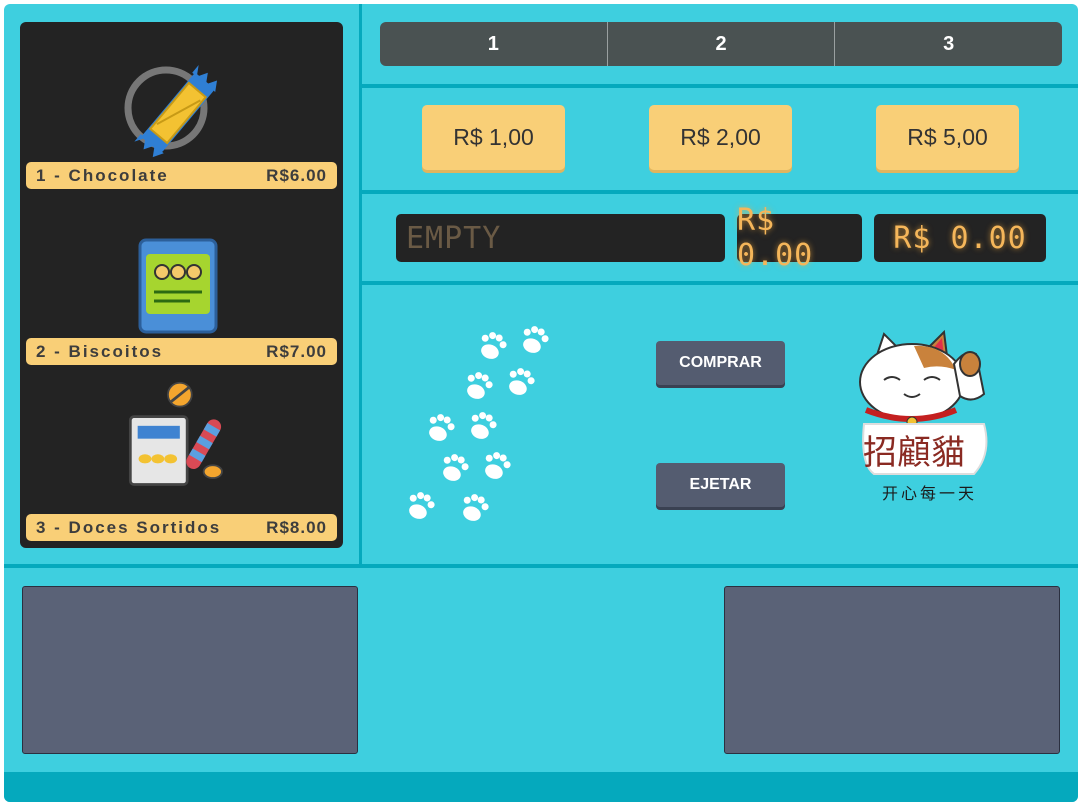 The width and height of the screenshot is (1082, 804). Describe the element at coordinates (948, 44) in the screenshot. I see `select-button-3: 3` at that location.